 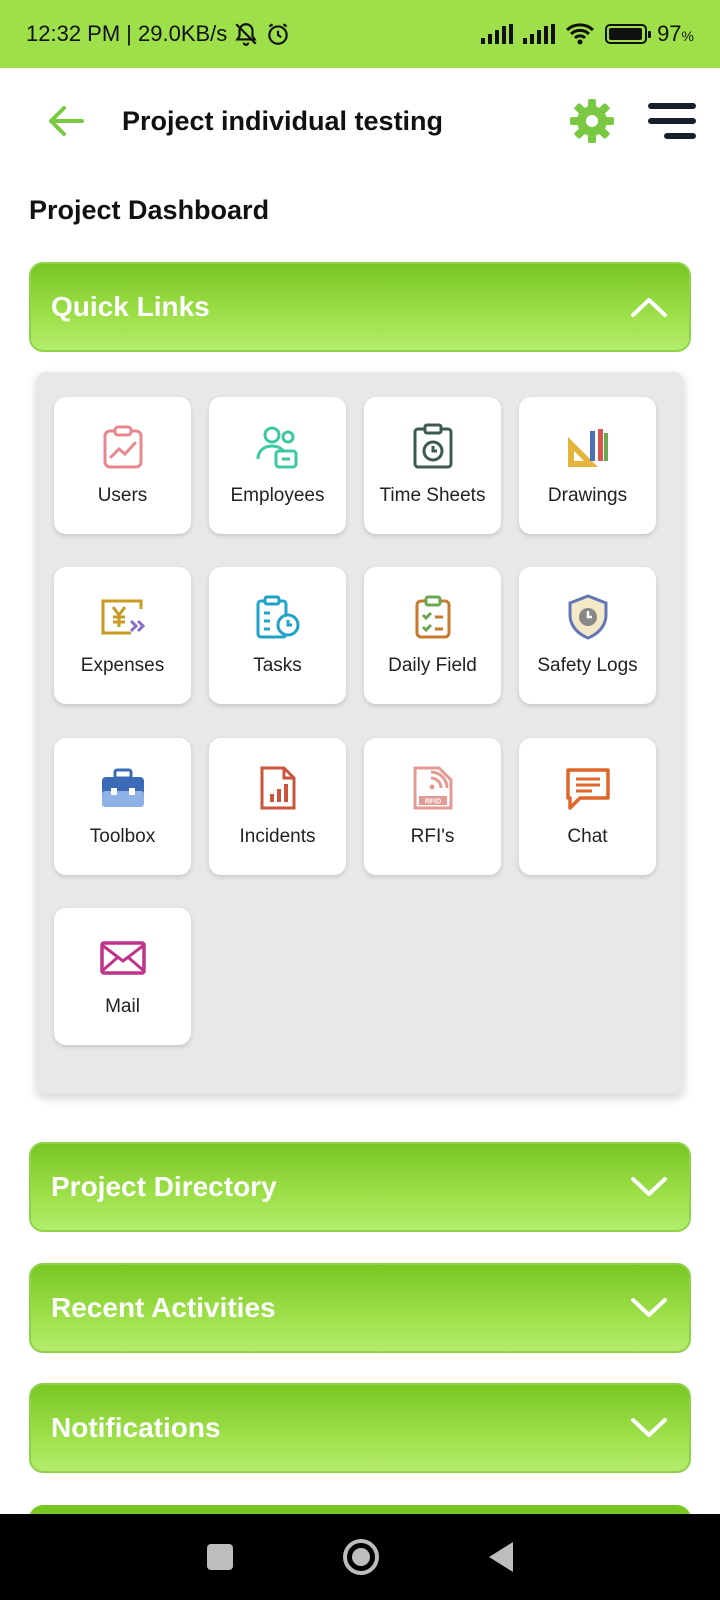 What do you see at coordinates (122, 1006) in the screenshot?
I see `quick-link-label: Mail` at bounding box center [122, 1006].